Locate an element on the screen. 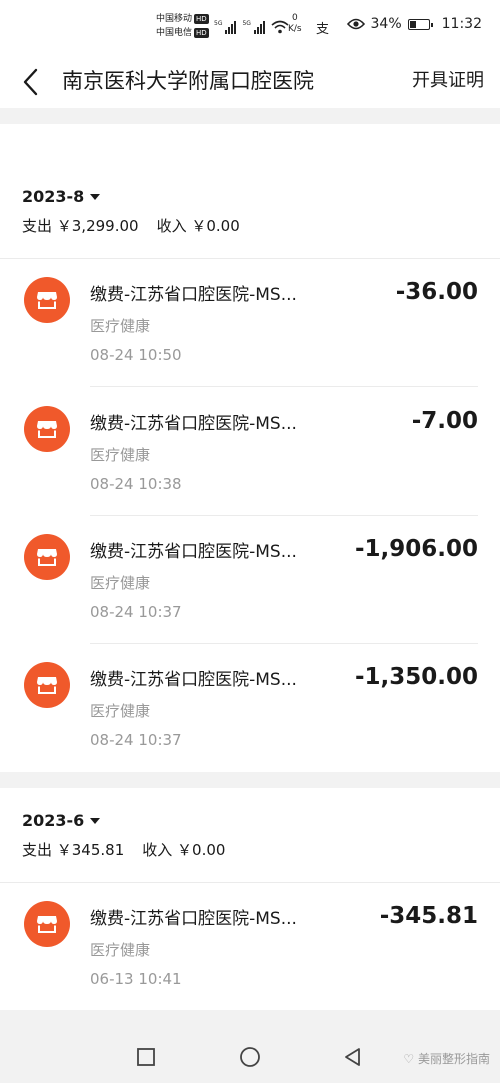 This screenshot has height=1083, width=500. signal-icon-2: 5G is located at coordinates (253, 27).